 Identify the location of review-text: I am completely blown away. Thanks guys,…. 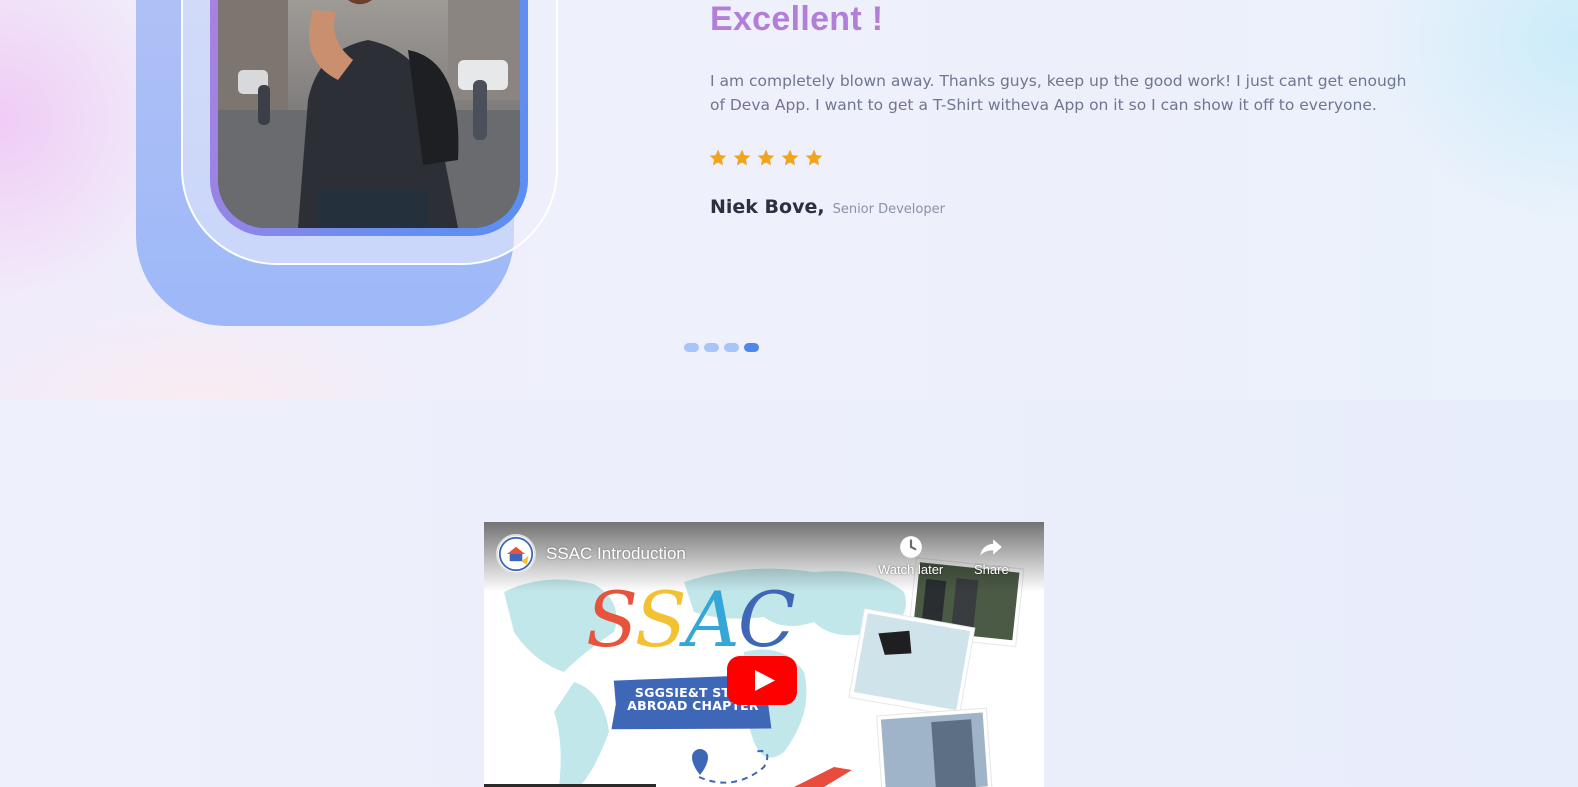
(1058, 93).